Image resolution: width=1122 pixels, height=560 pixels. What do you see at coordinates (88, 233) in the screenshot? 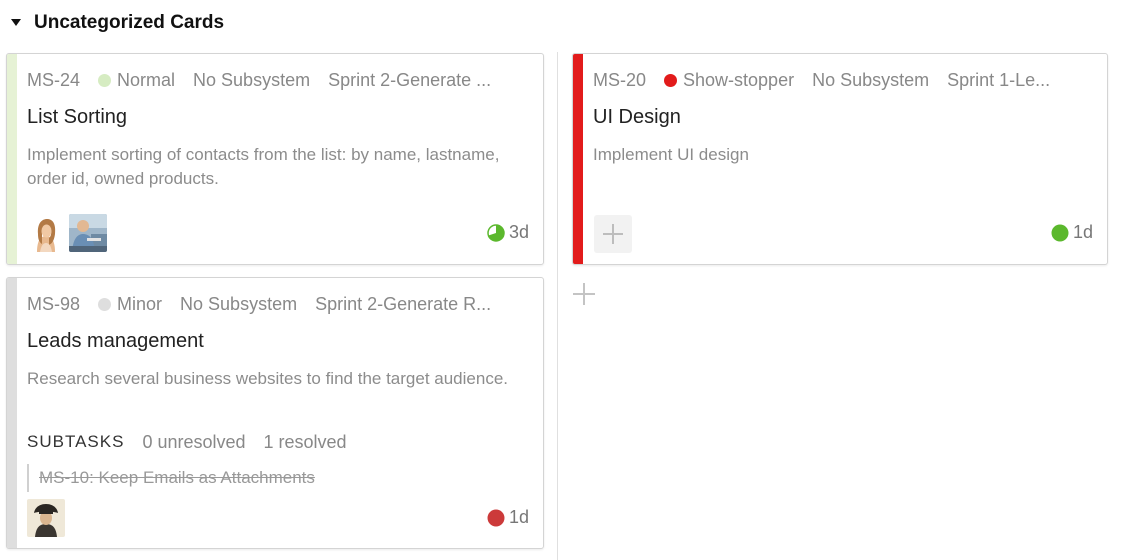
I see `avatar-man` at bounding box center [88, 233].